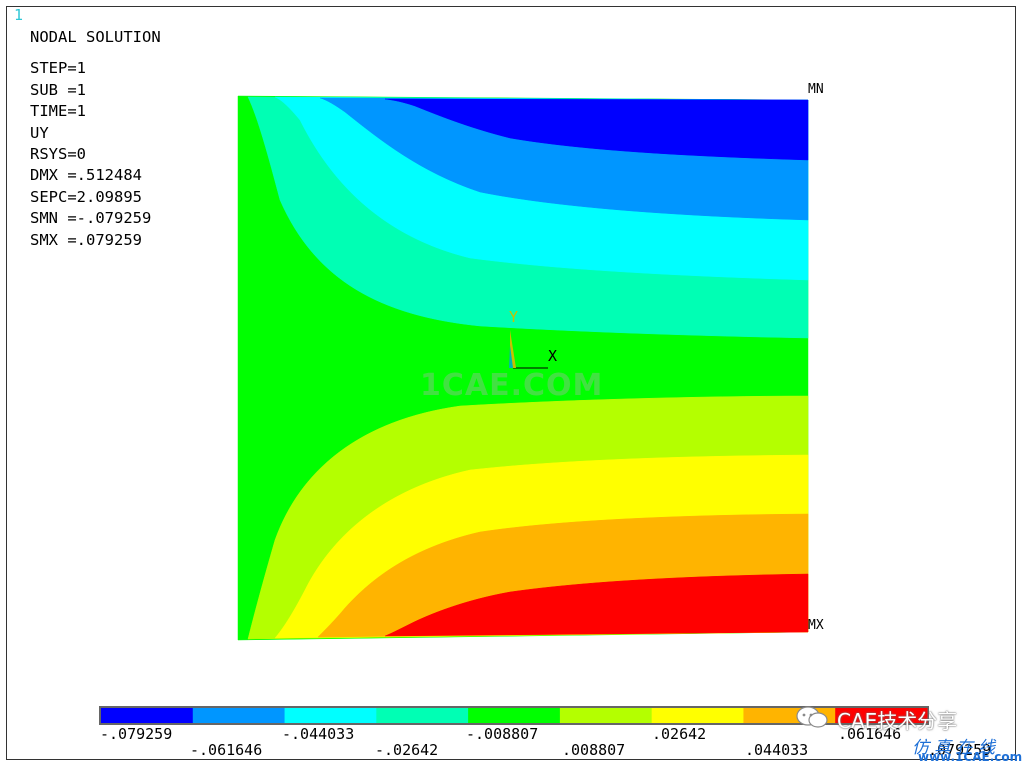  What do you see at coordinates (970, 757) in the screenshot?
I see `site-url: www.1CAE.com` at bounding box center [970, 757].